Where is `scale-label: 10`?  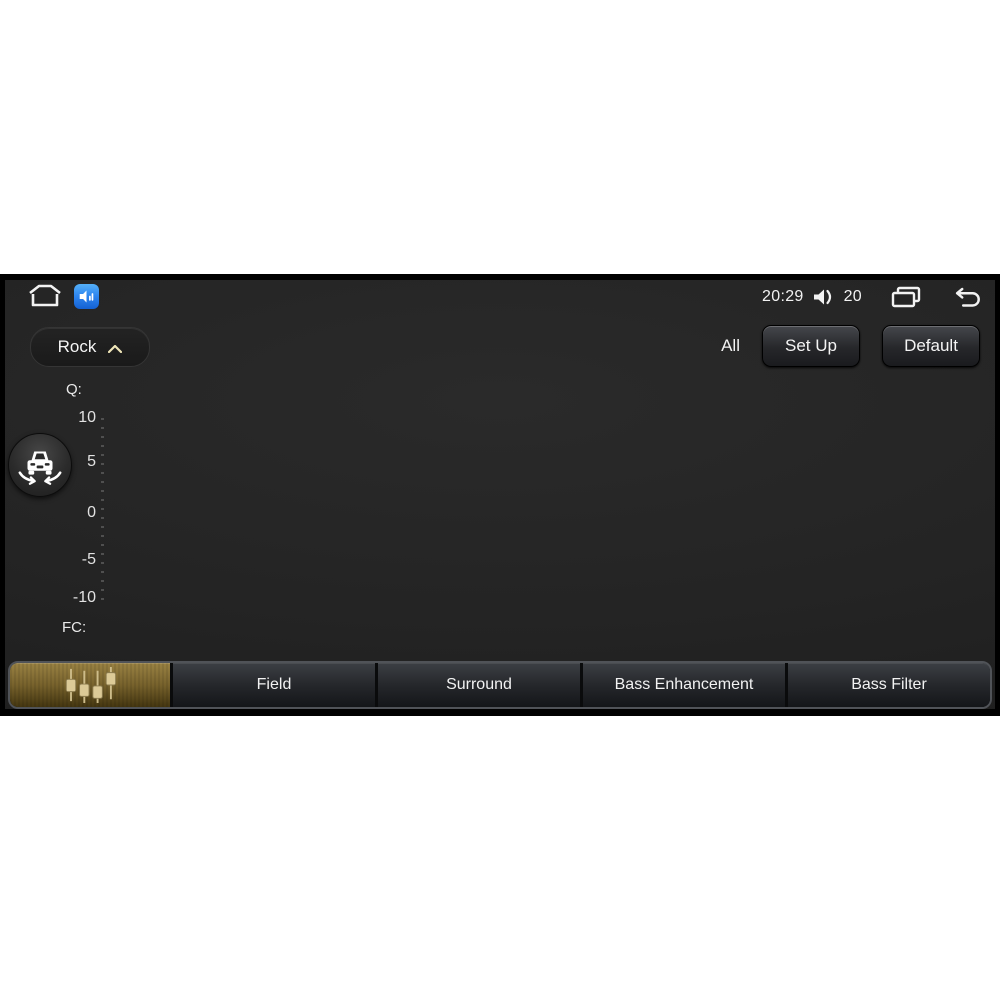 scale-label: 10 is located at coordinates (87, 417).